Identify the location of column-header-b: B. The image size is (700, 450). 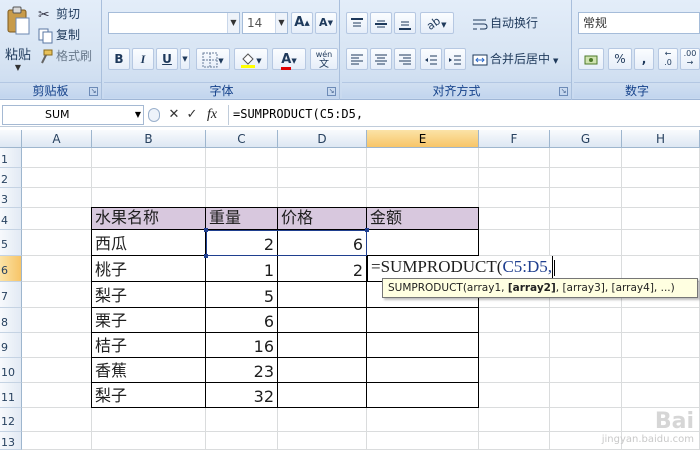
(149, 139).